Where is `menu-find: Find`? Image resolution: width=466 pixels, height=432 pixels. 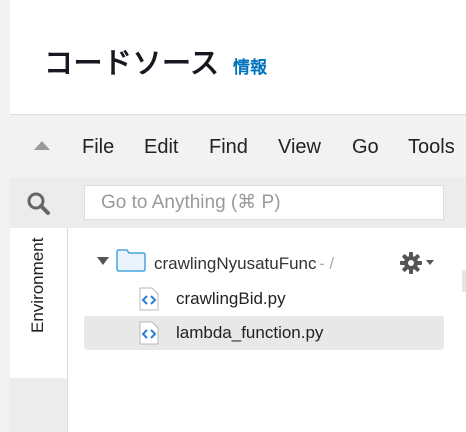
menu-find: Find is located at coordinates (228, 147).